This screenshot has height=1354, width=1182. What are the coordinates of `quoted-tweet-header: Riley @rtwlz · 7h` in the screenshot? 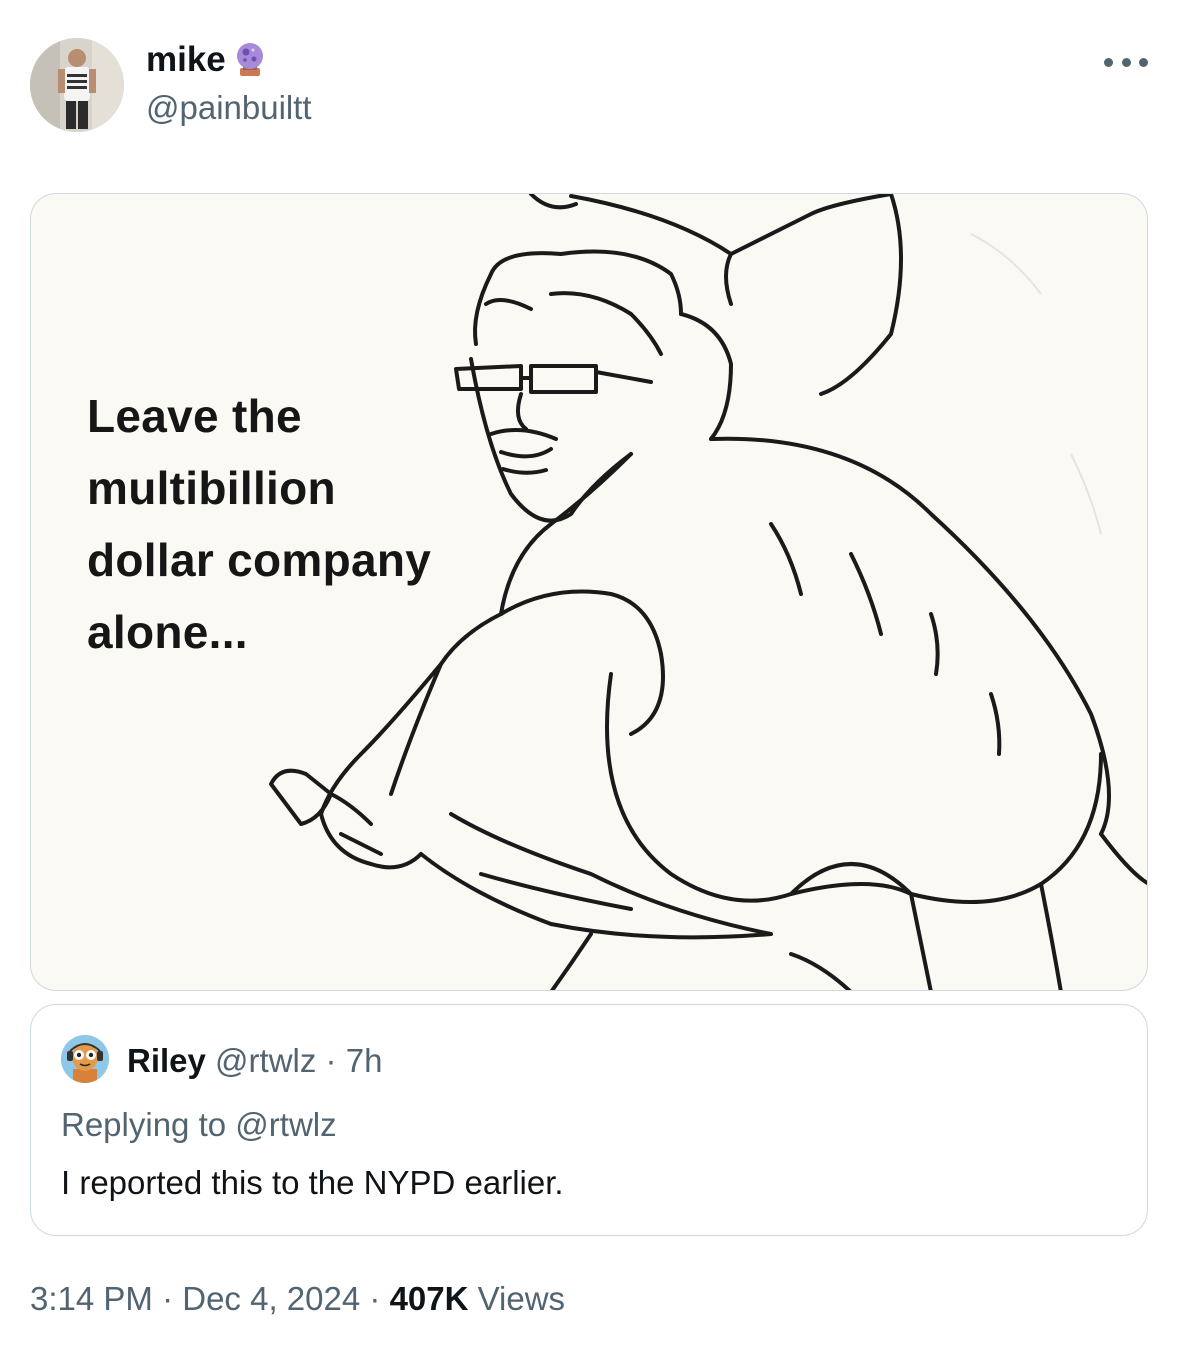 It's located at (254, 1061).